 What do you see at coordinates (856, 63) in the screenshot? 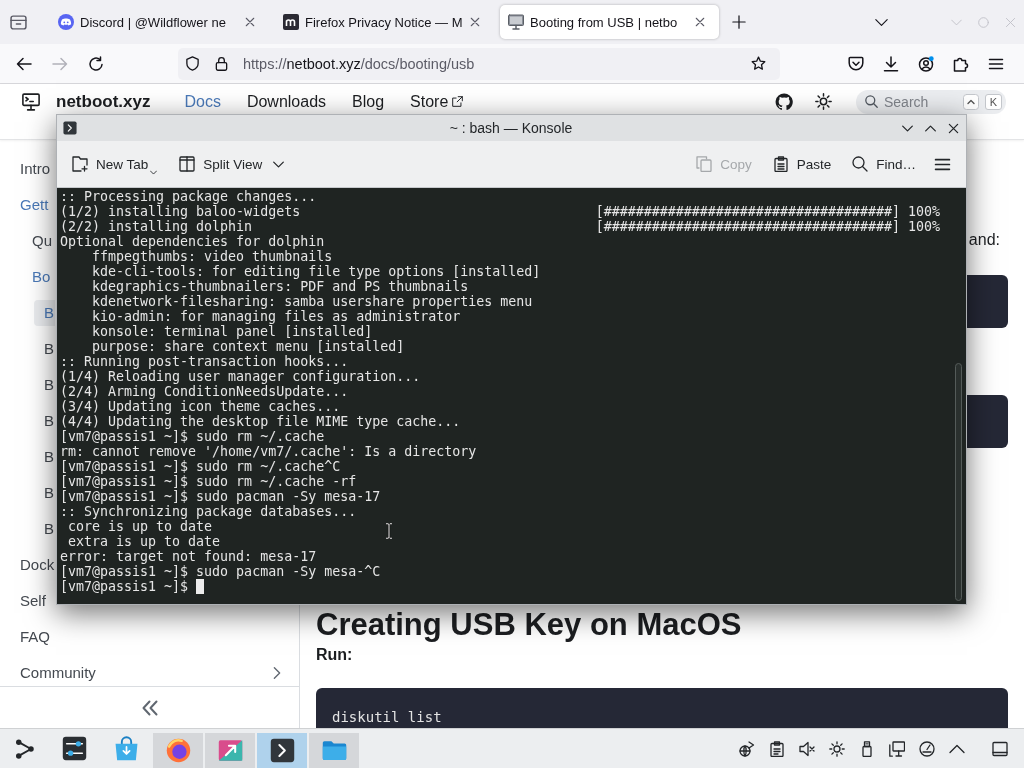
I see `pocket-icon` at bounding box center [856, 63].